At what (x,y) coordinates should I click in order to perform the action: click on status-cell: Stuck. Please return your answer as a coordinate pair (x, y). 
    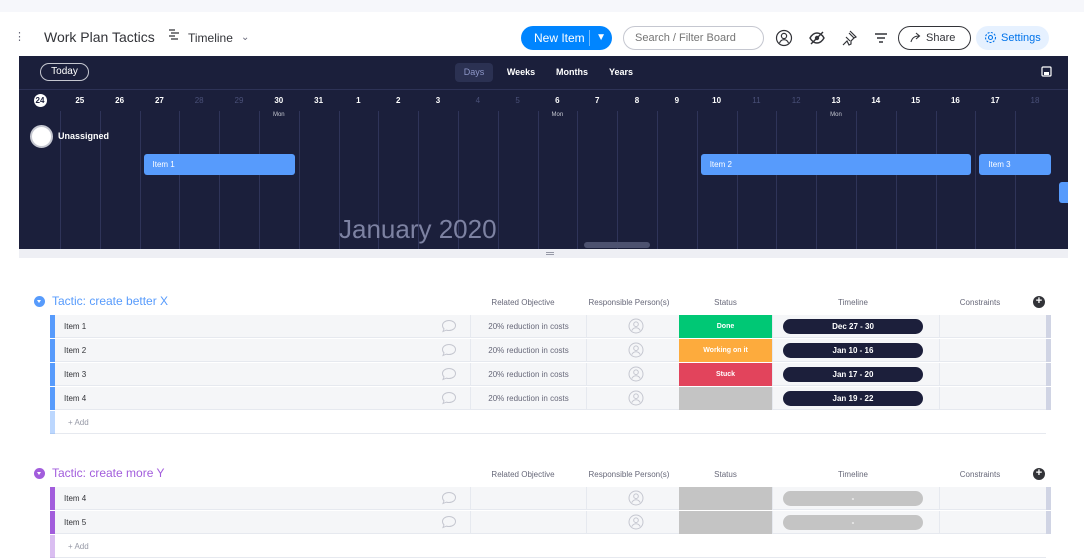
    Looking at the image, I should click on (725, 374).